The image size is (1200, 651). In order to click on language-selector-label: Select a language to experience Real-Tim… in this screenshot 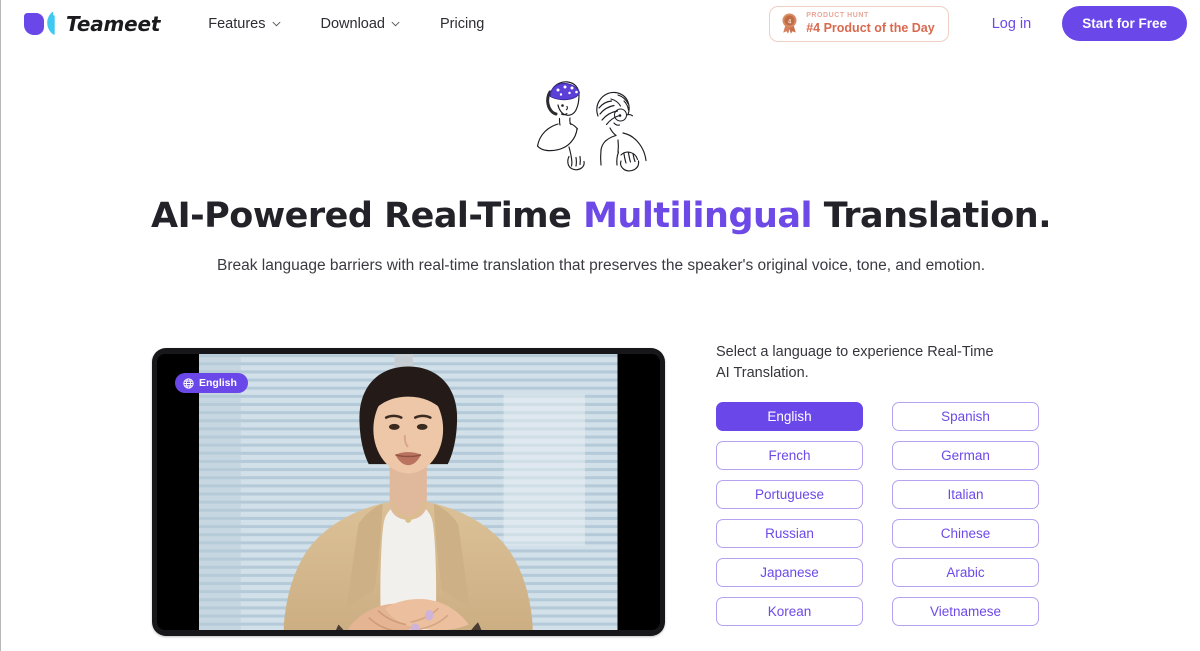, I will do `click(855, 363)`.